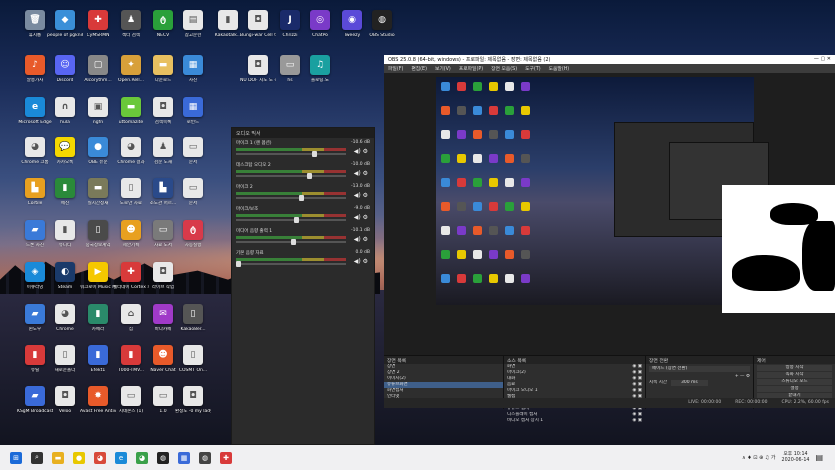 Image resolution: width=835 pixels, height=470 pixels. Describe the element at coordinates (471, 68) in the screenshot. I see `obs-menu-item: 프로파일(P)` at that location.